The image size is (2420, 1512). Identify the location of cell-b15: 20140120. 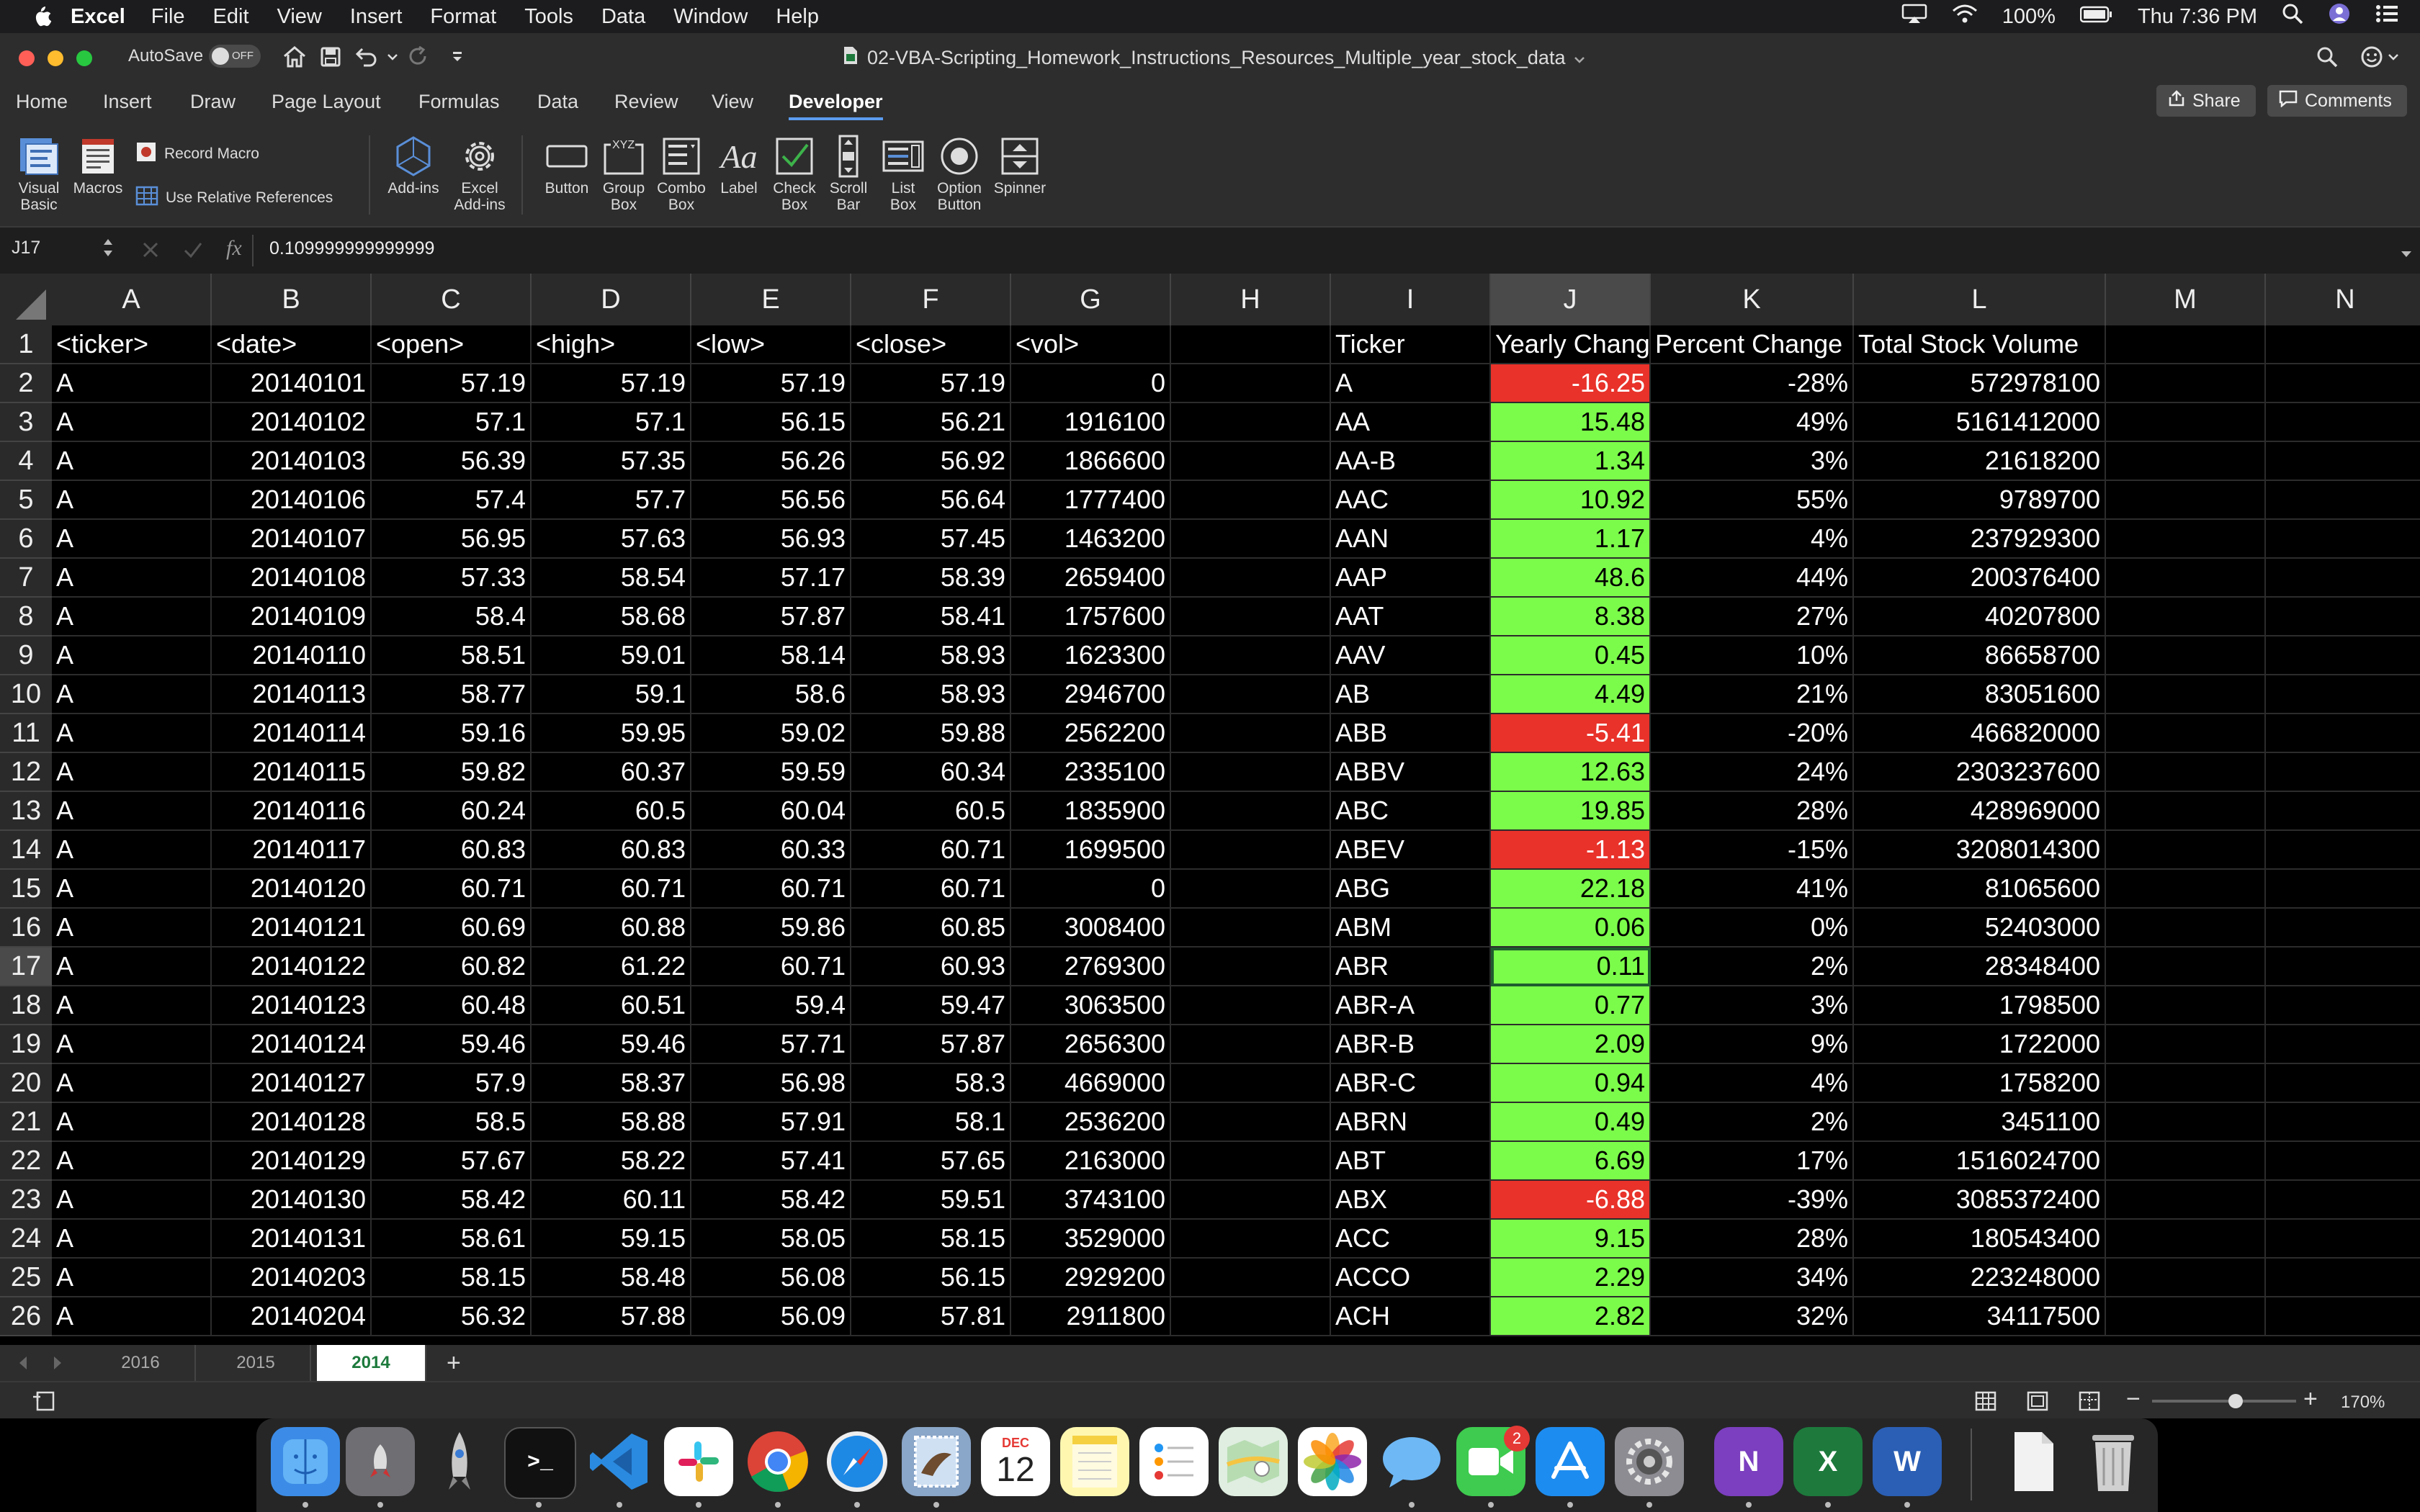
(292, 889).